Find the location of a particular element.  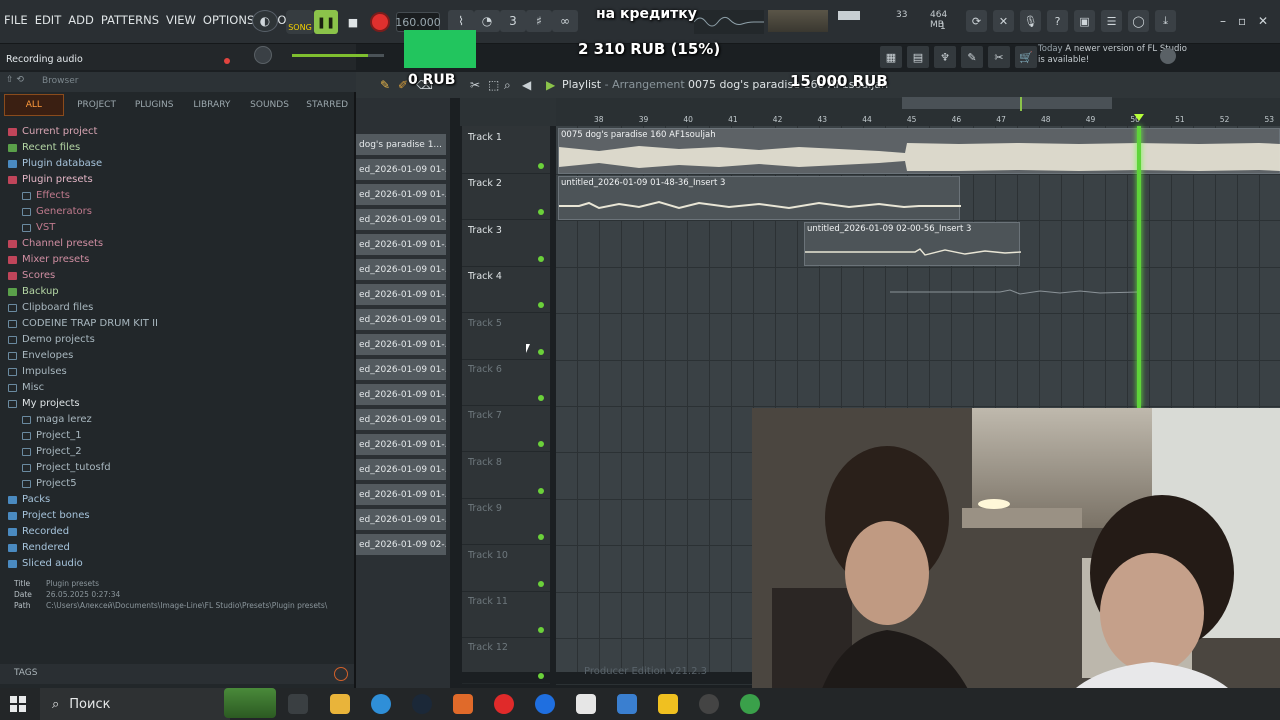

pat-song-knob-icon: ◐ is located at coordinates (265, 21).